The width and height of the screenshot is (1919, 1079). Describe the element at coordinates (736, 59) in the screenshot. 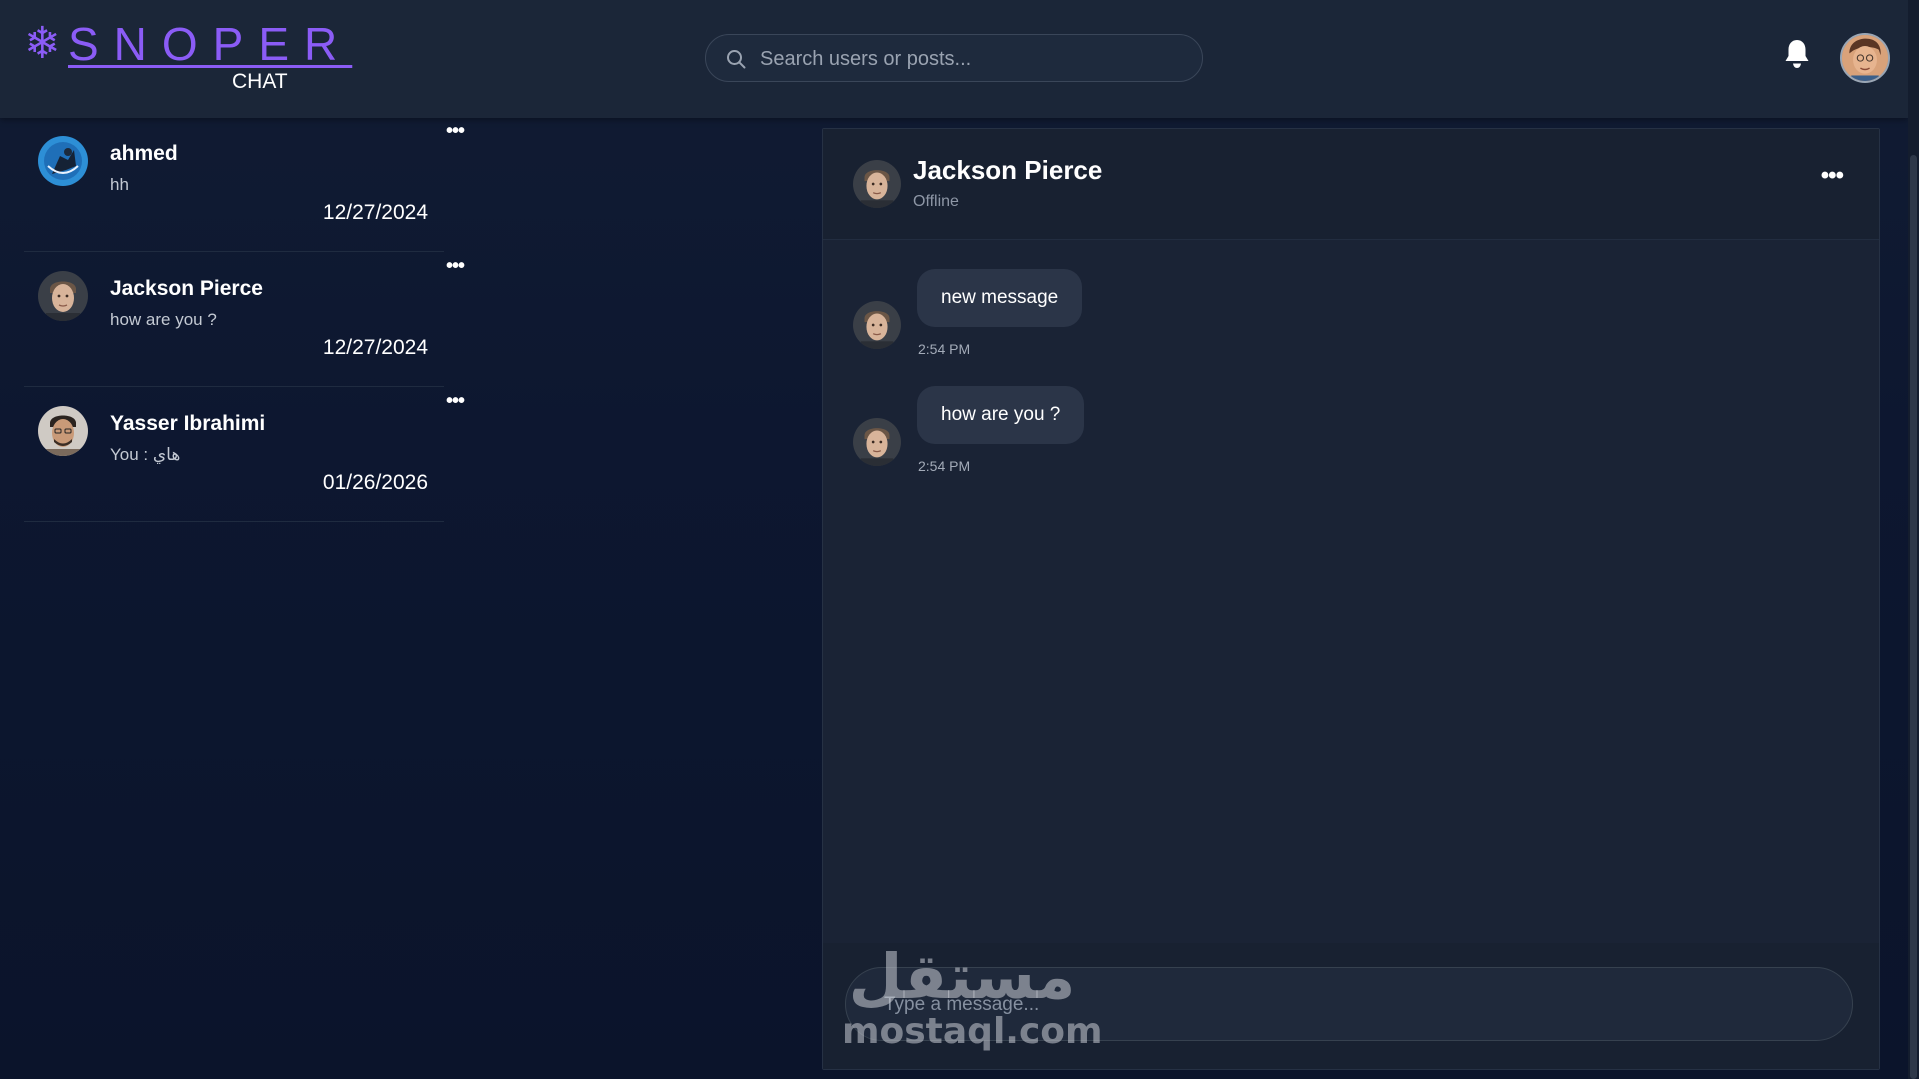

I see `search-icon` at that location.